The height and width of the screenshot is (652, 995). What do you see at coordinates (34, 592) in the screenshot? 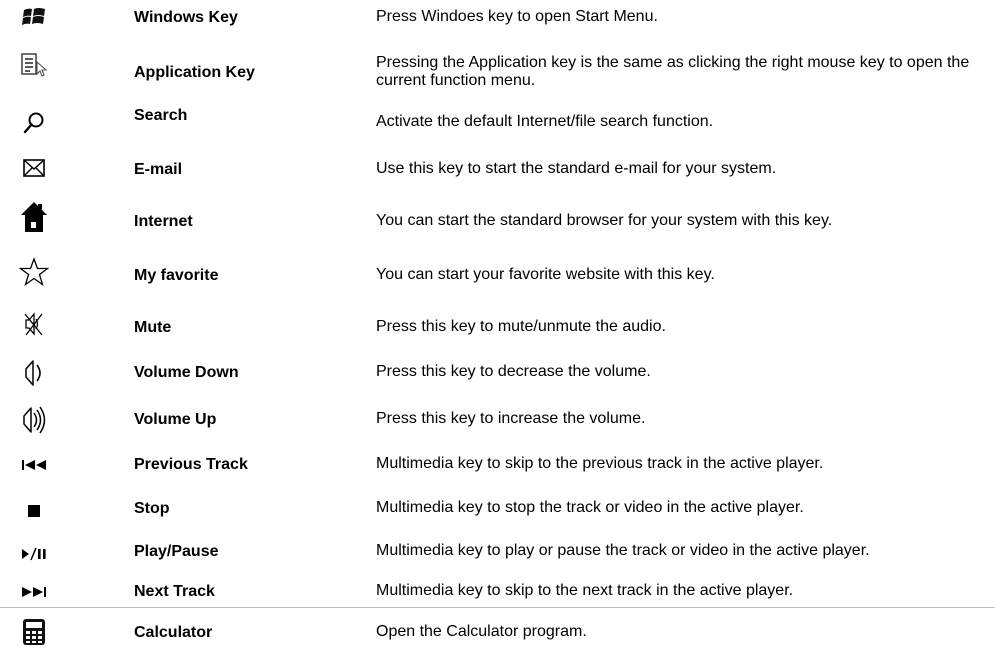
I see `next-track-icon` at bounding box center [34, 592].